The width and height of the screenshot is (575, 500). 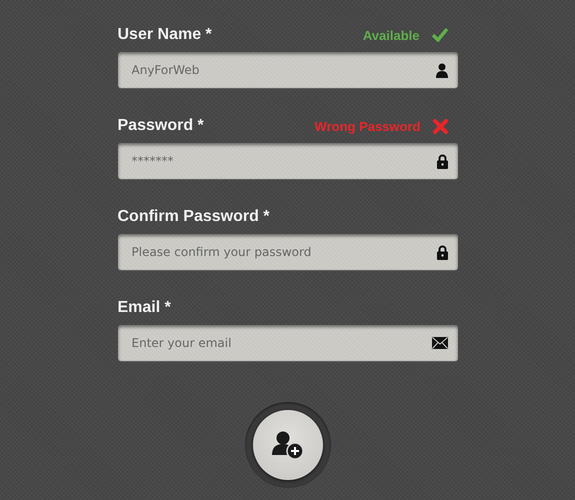 What do you see at coordinates (161, 126) in the screenshot?
I see `field-label: Password *` at bounding box center [161, 126].